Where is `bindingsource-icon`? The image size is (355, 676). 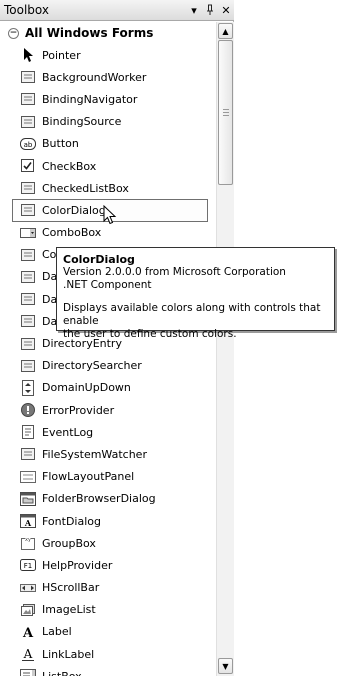 bindingsource-icon is located at coordinates (28, 122).